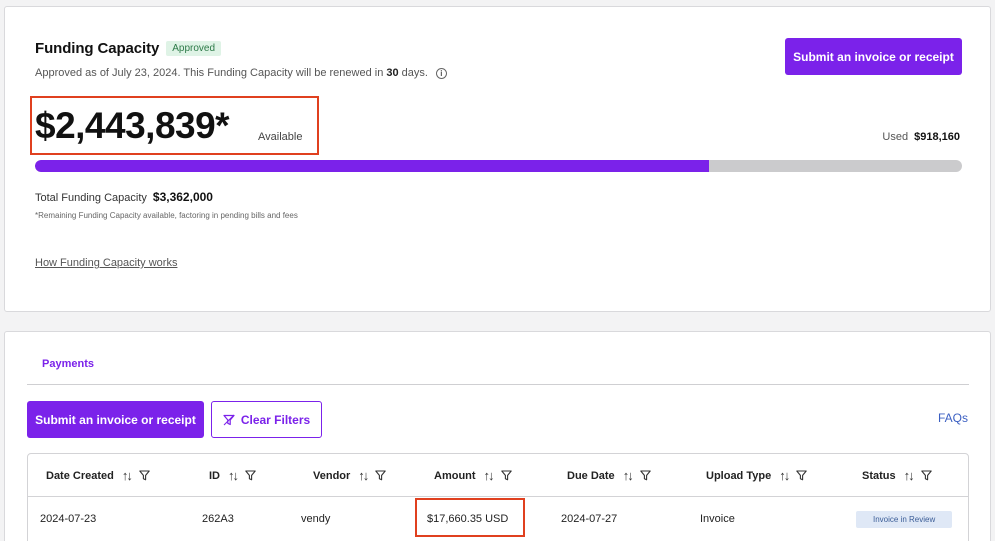 The width and height of the screenshot is (995, 541). What do you see at coordinates (275, 419) in the screenshot?
I see `clear-filters-label: Clear Filters` at bounding box center [275, 419].